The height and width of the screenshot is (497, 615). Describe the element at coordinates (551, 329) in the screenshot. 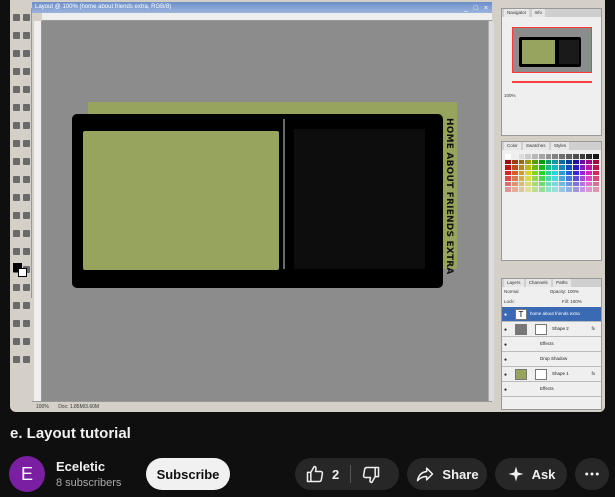

I see `layer-row: ● Shape 2 fx` at that location.